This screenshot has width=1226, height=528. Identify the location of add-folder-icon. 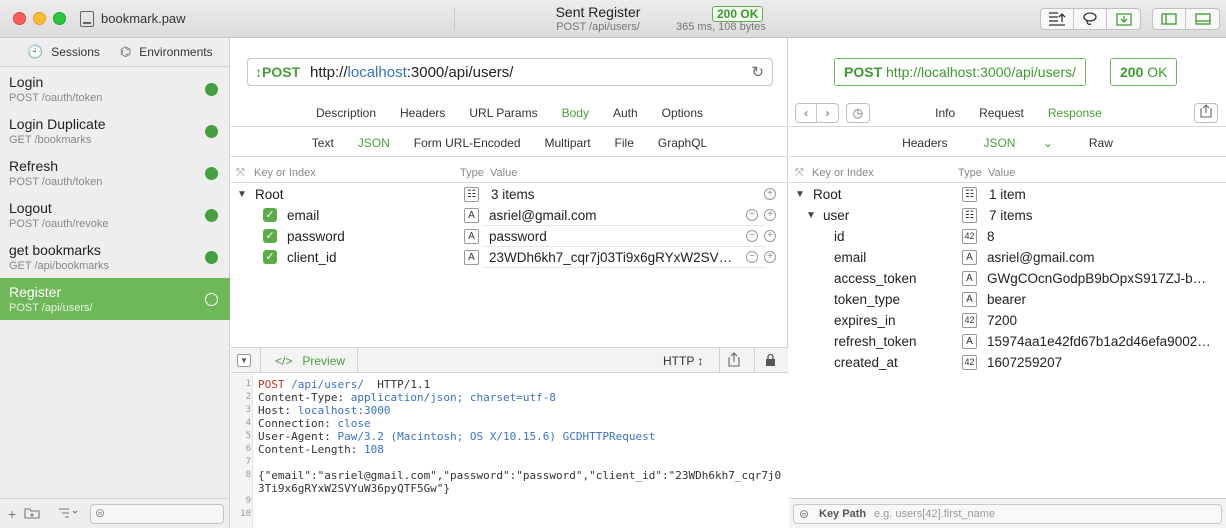
(32, 514).